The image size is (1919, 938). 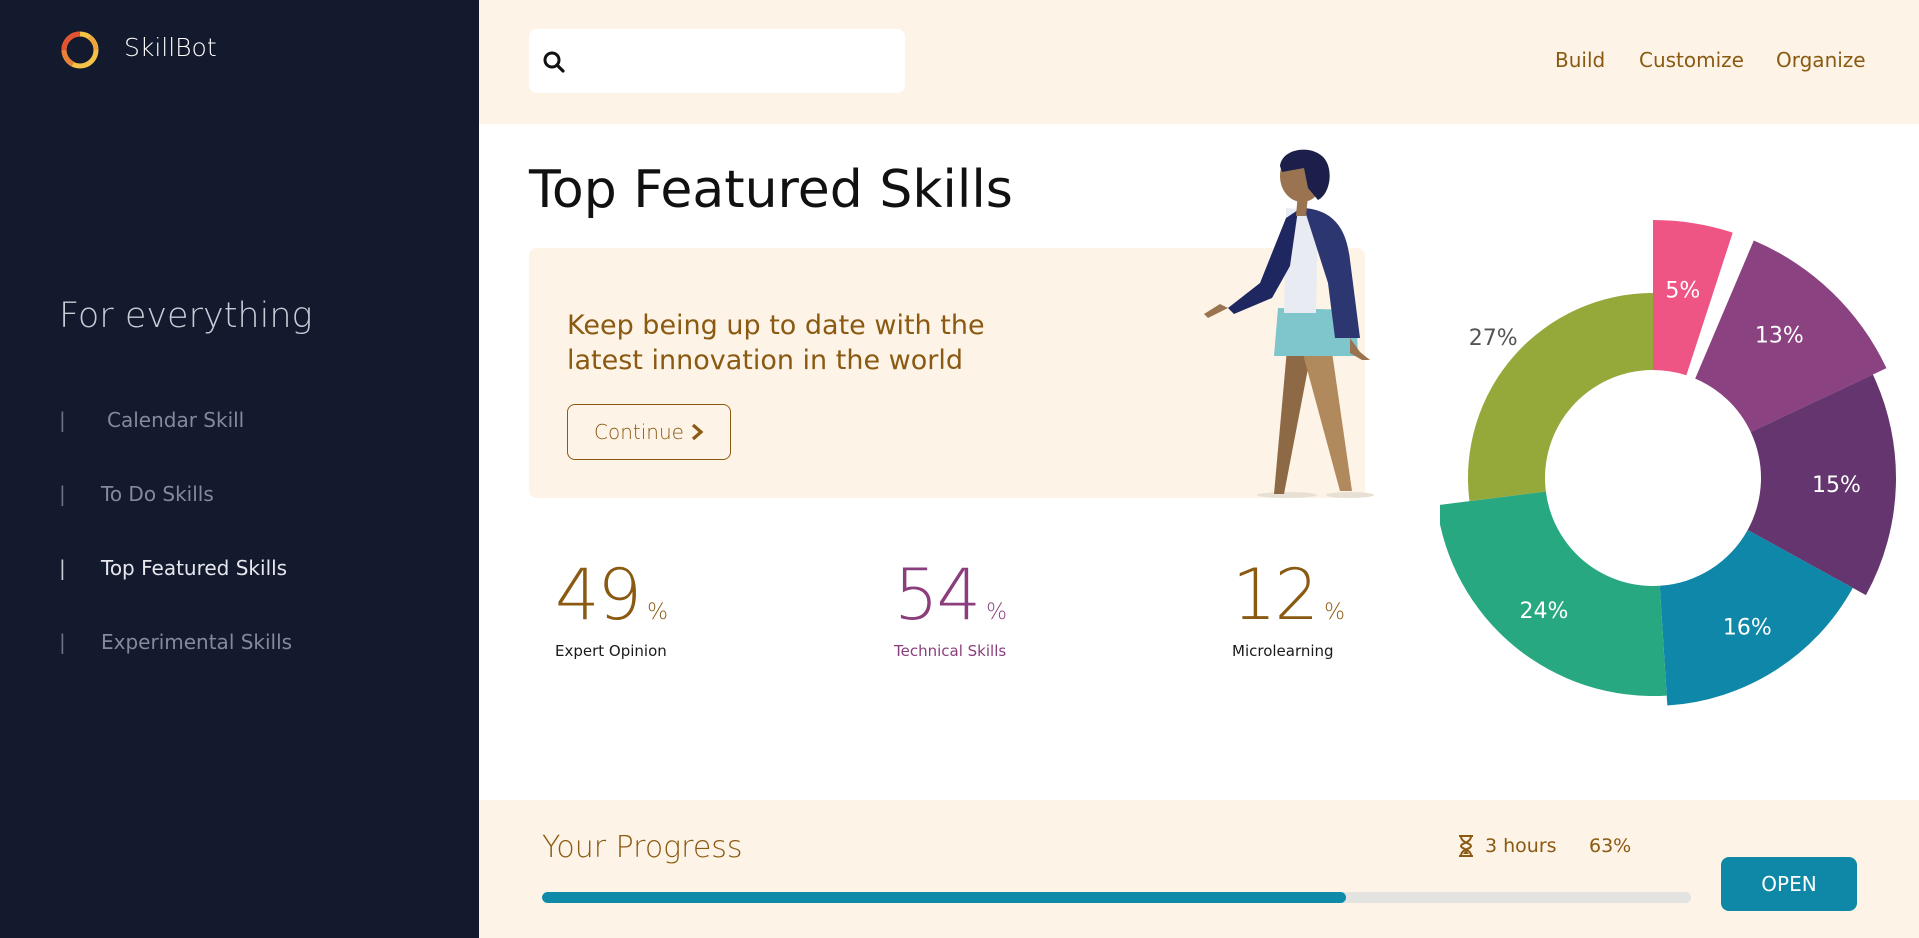 I want to click on page-title: Top Featured Skills, so click(x=771, y=190).